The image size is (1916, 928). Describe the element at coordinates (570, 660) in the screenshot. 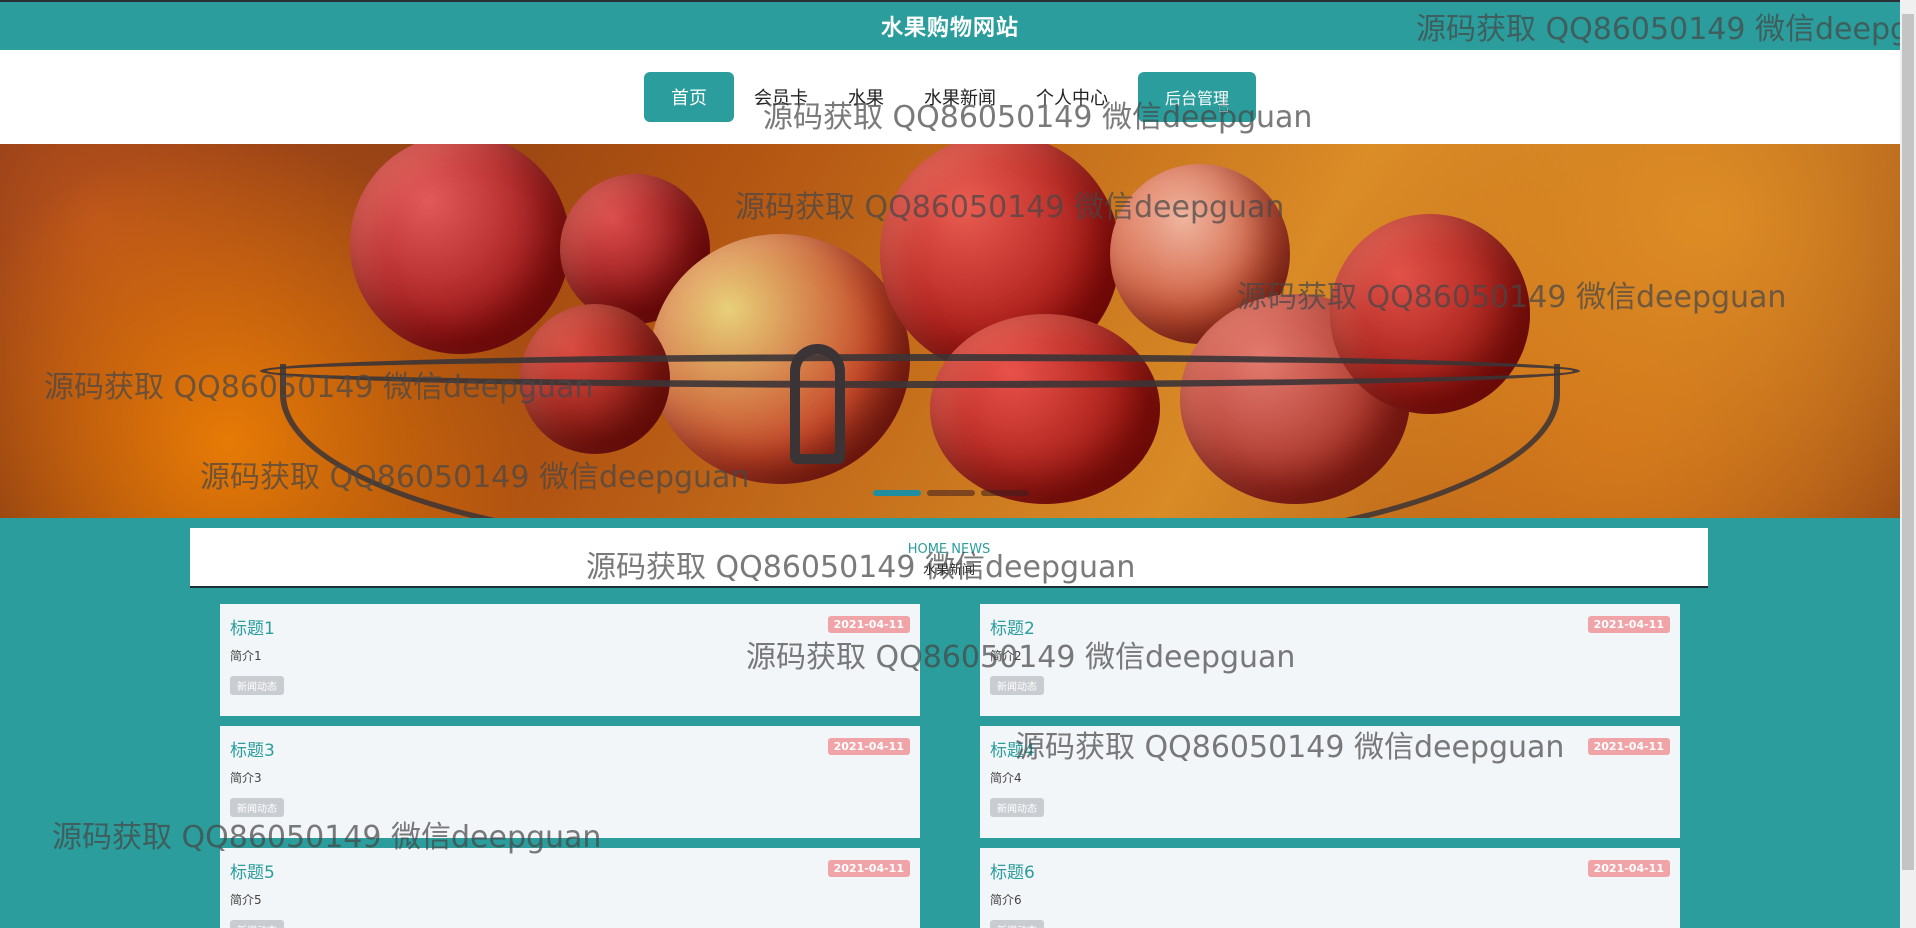

I see `news-card: 标题1 简介1 新闻动态 2021-04-11` at that location.